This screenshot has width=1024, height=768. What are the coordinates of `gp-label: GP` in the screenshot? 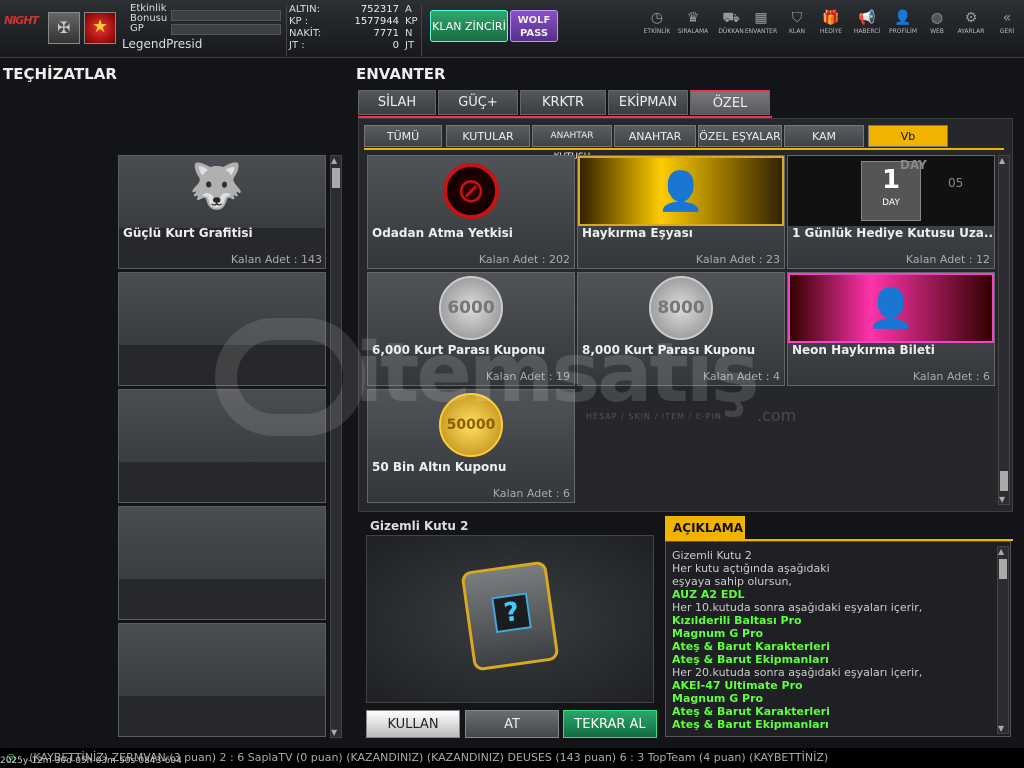 It's located at (137, 28).